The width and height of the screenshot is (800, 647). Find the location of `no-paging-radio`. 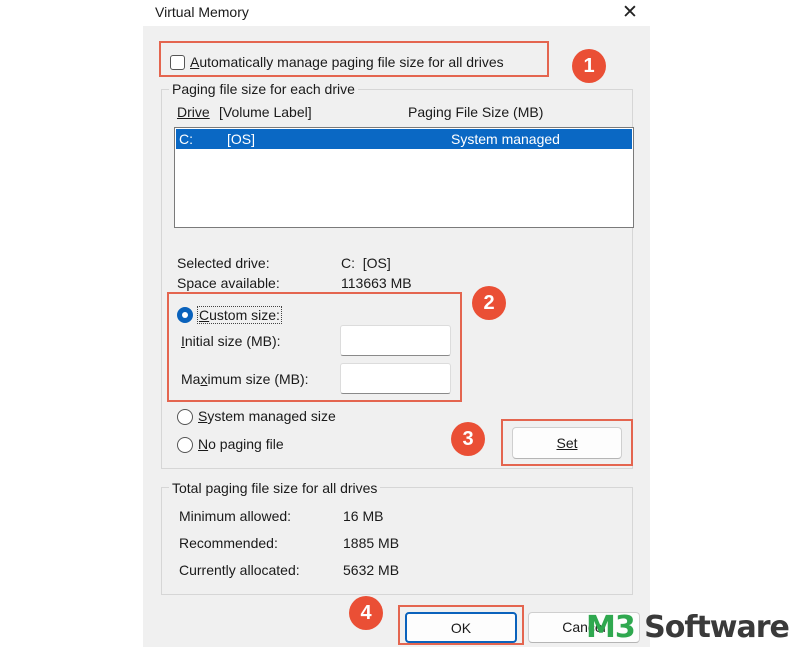

no-paging-radio is located at coordinates (185, 445).